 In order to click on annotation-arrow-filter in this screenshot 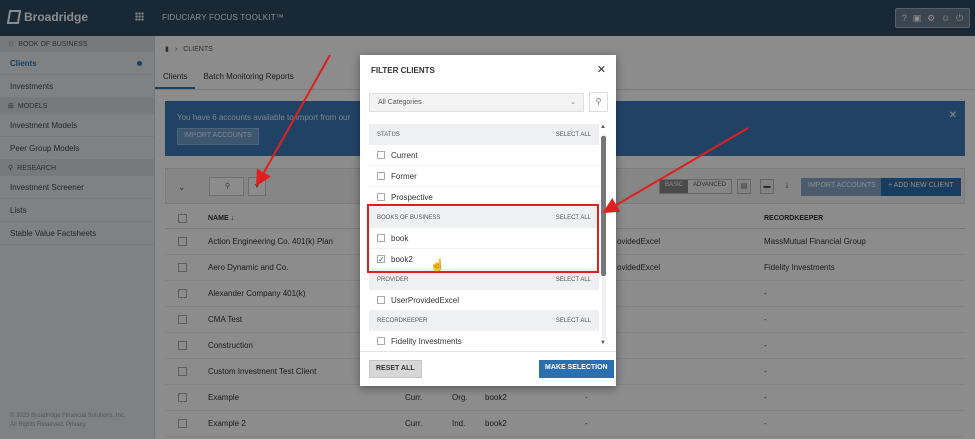, I will do `click(293, 120)`.